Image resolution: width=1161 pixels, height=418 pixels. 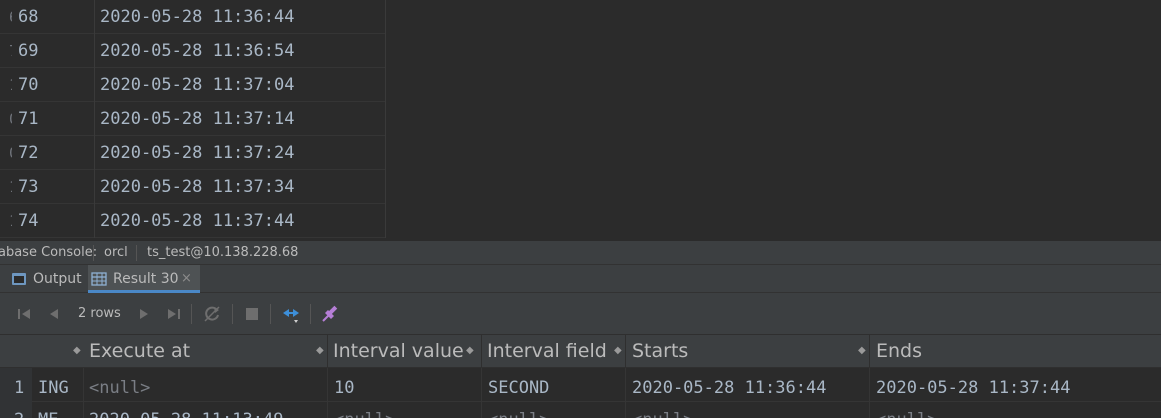 I want to click on column-header-label: Interval field, so click(x=547, y=351).